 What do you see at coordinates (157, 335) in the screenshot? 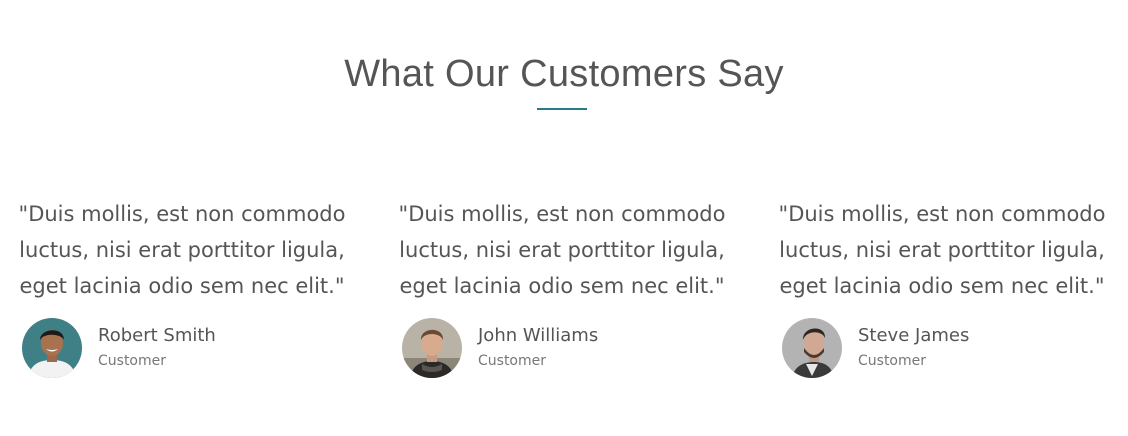
I see `author-name: Robert Smith` at bounding box center [157, 335].